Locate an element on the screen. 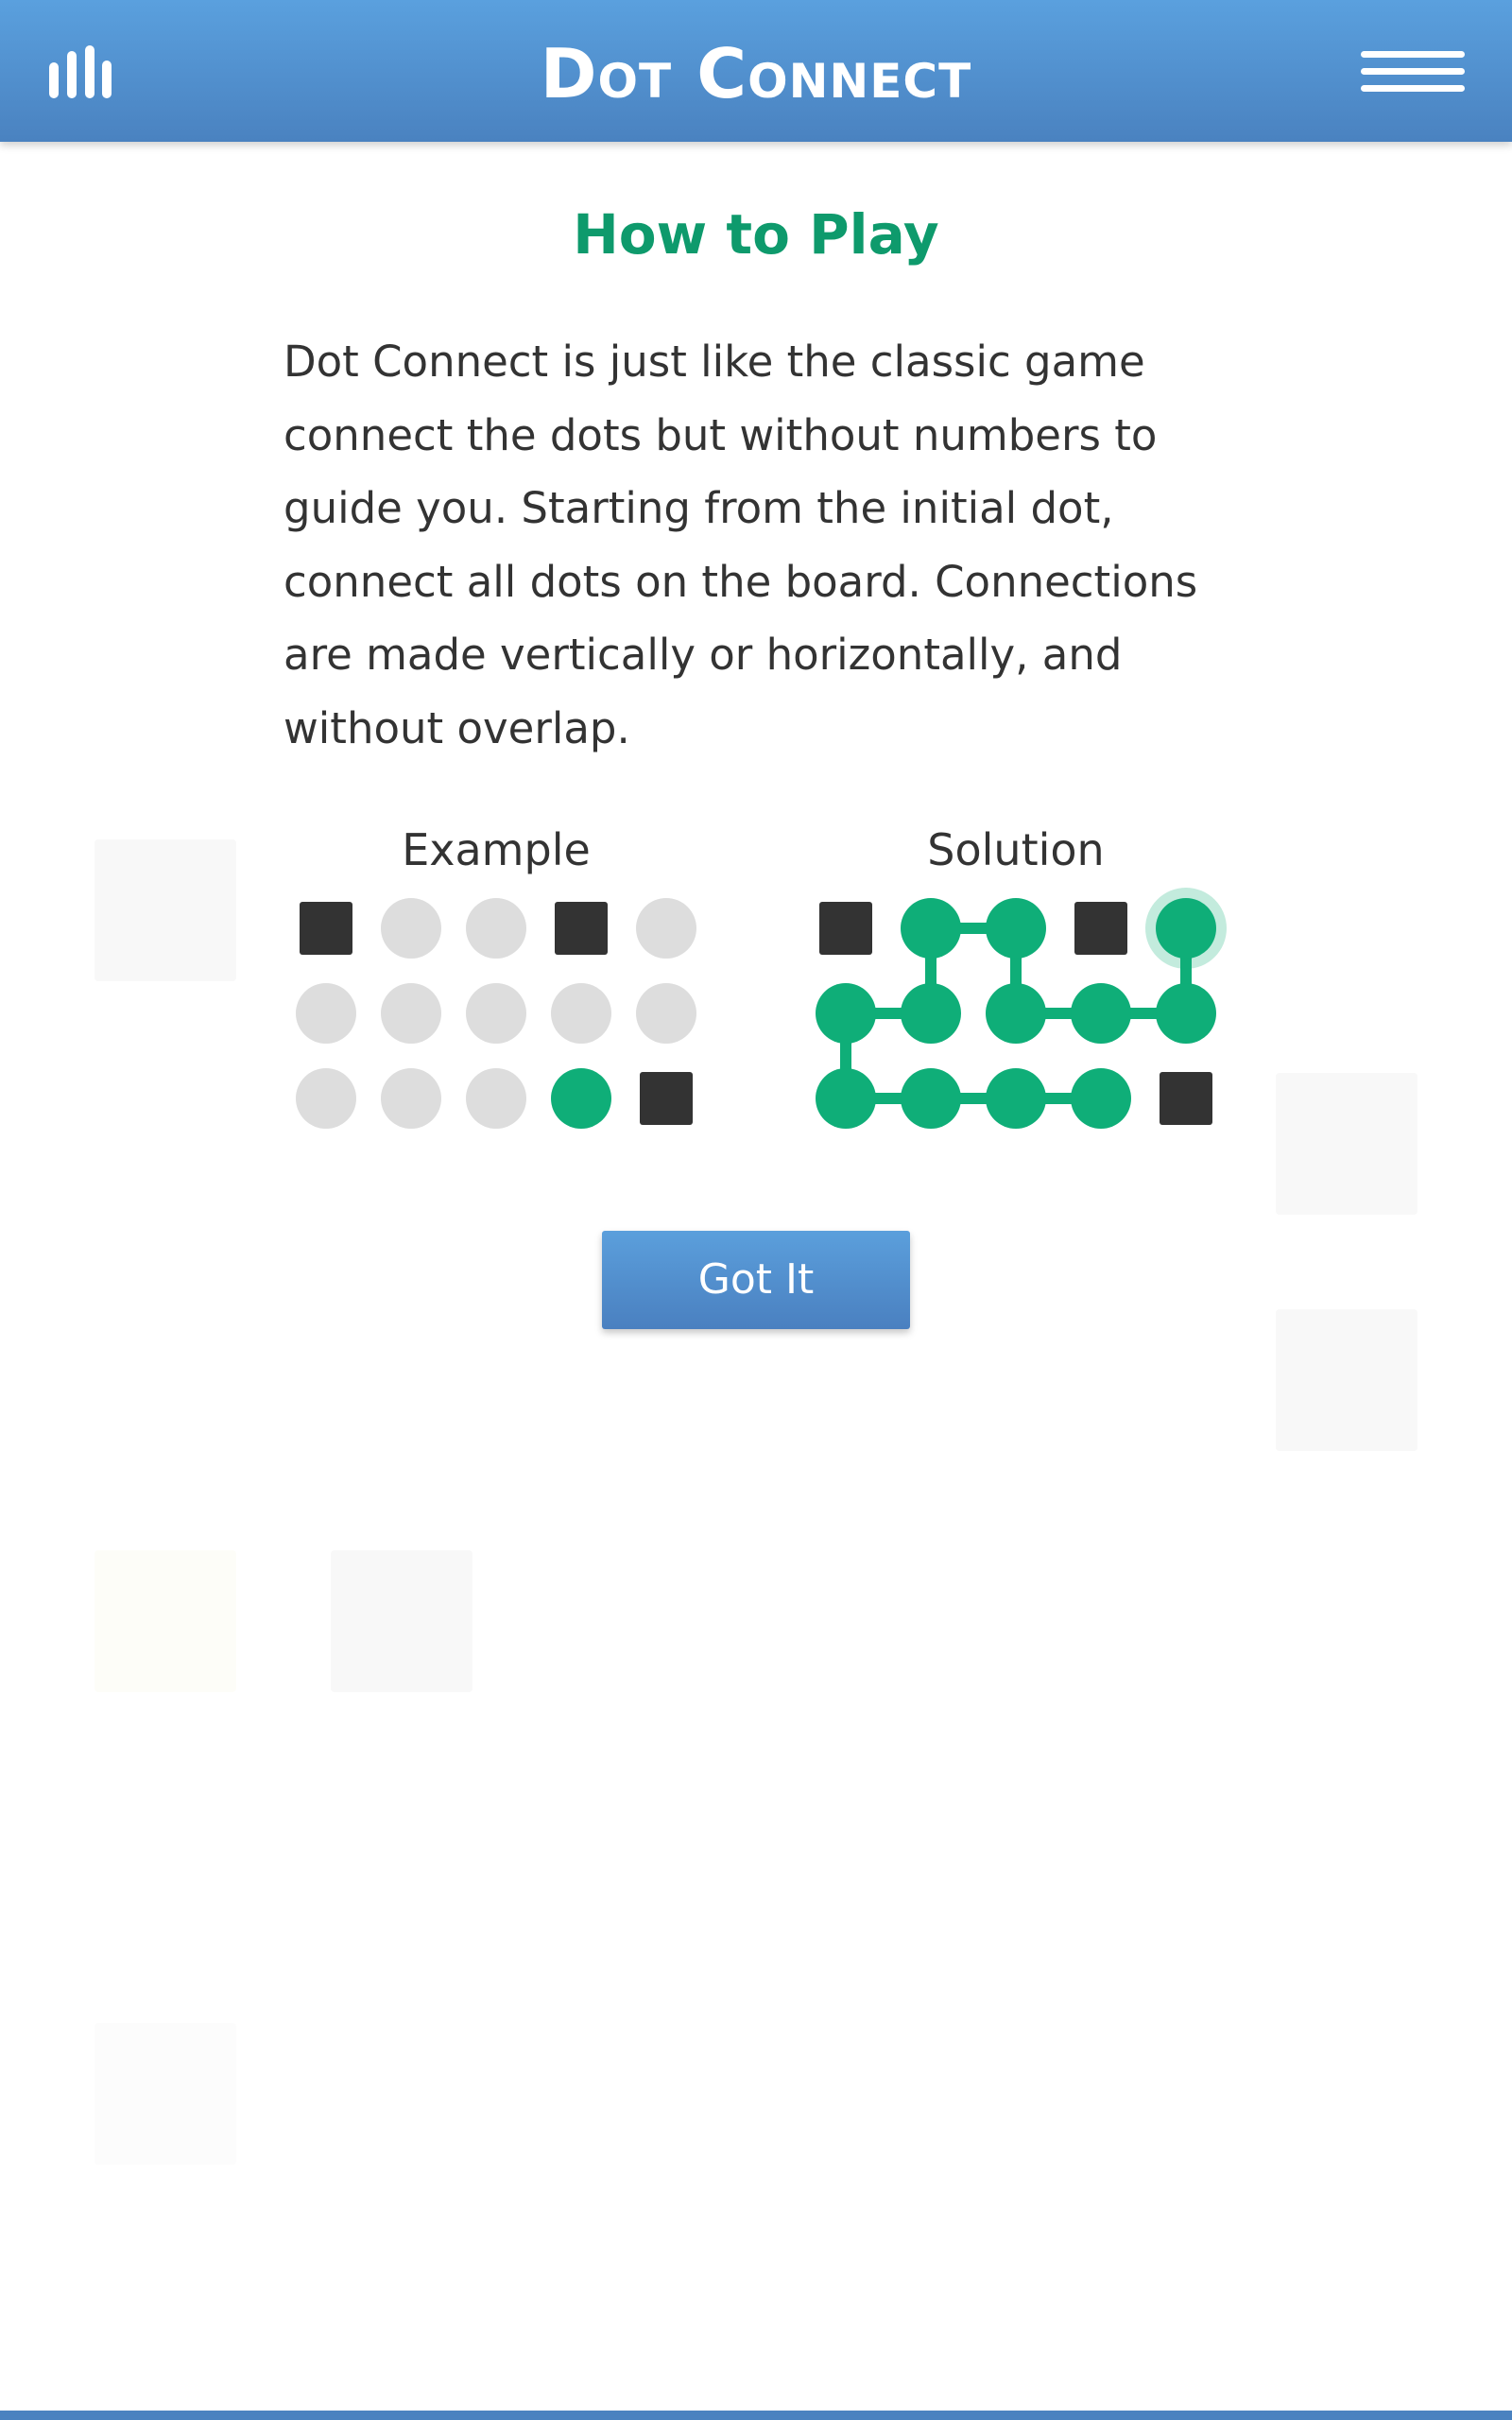 The width and height of the screenshot is (1512, 2420). start-dot is located at coordinates (581, 1098).